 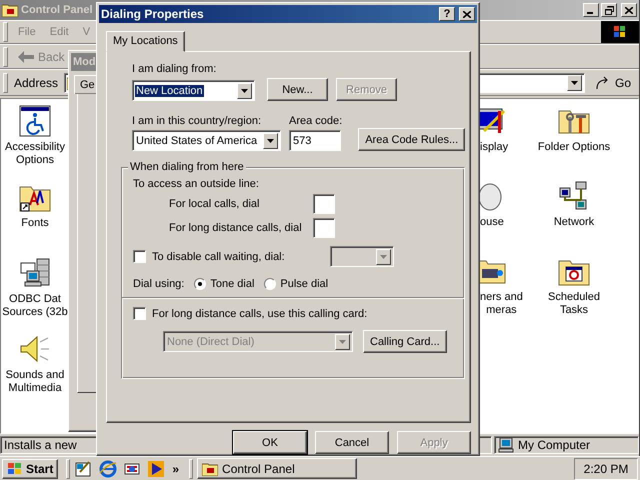 I want to click on icon-label: Folder Options, so click(x=574, y=147).